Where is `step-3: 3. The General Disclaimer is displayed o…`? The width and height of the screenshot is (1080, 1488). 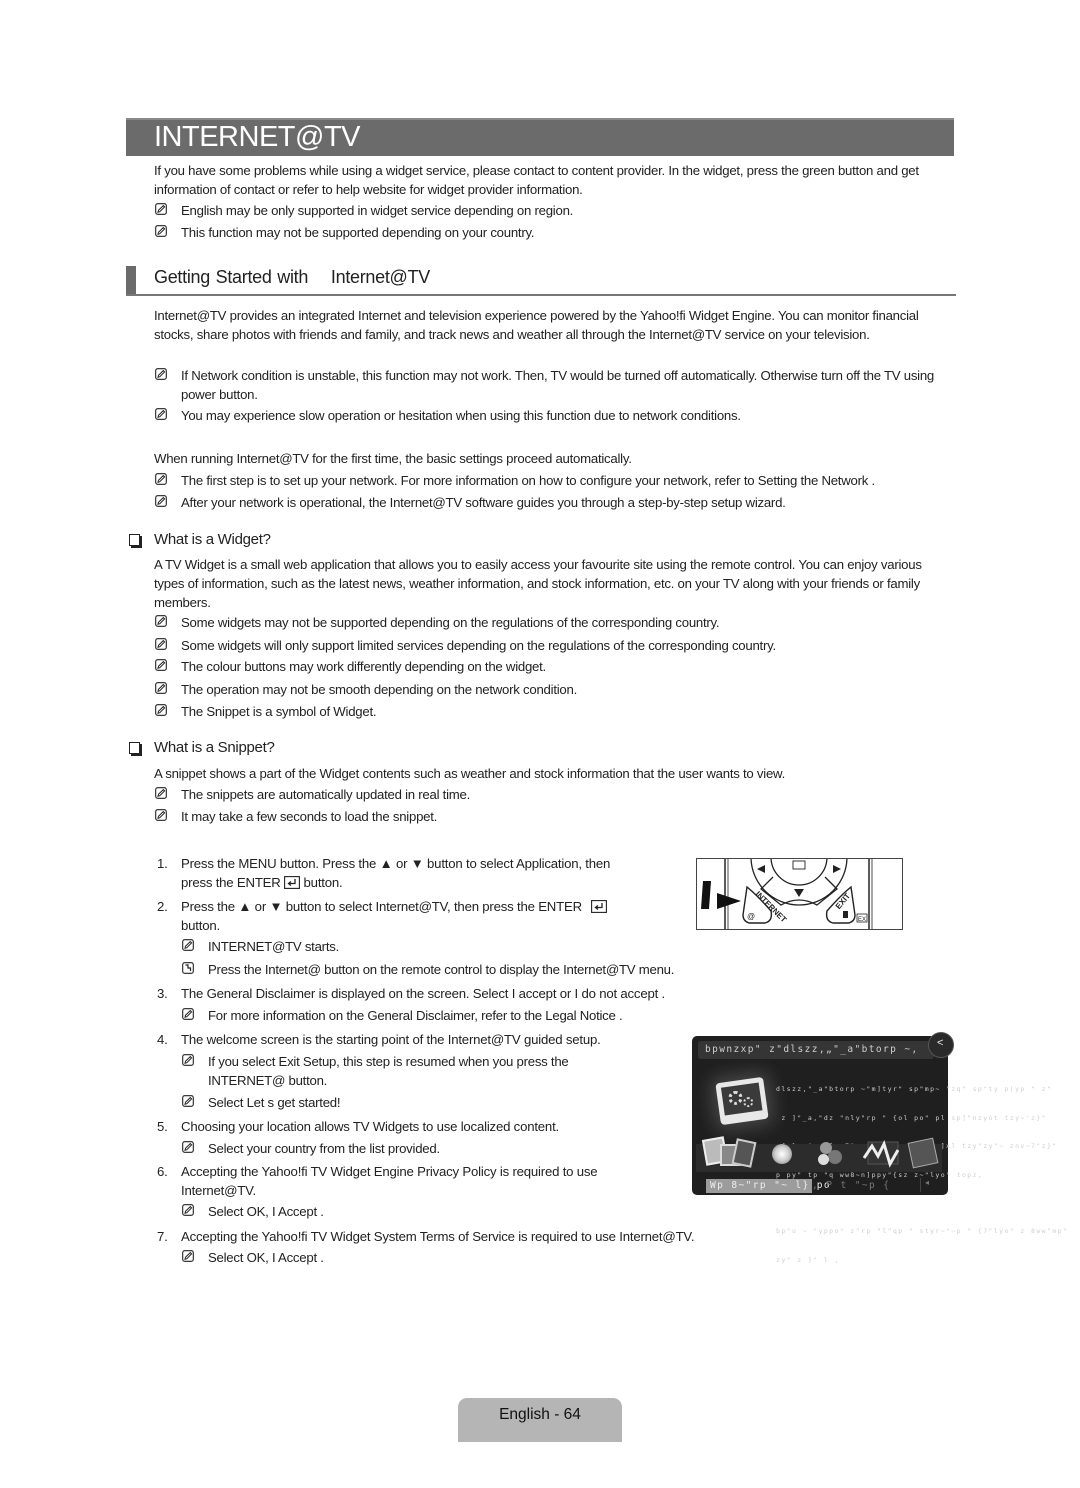
step-3: 3. The General Disclaimer is displayed o… is located at coordinates (411, 993).